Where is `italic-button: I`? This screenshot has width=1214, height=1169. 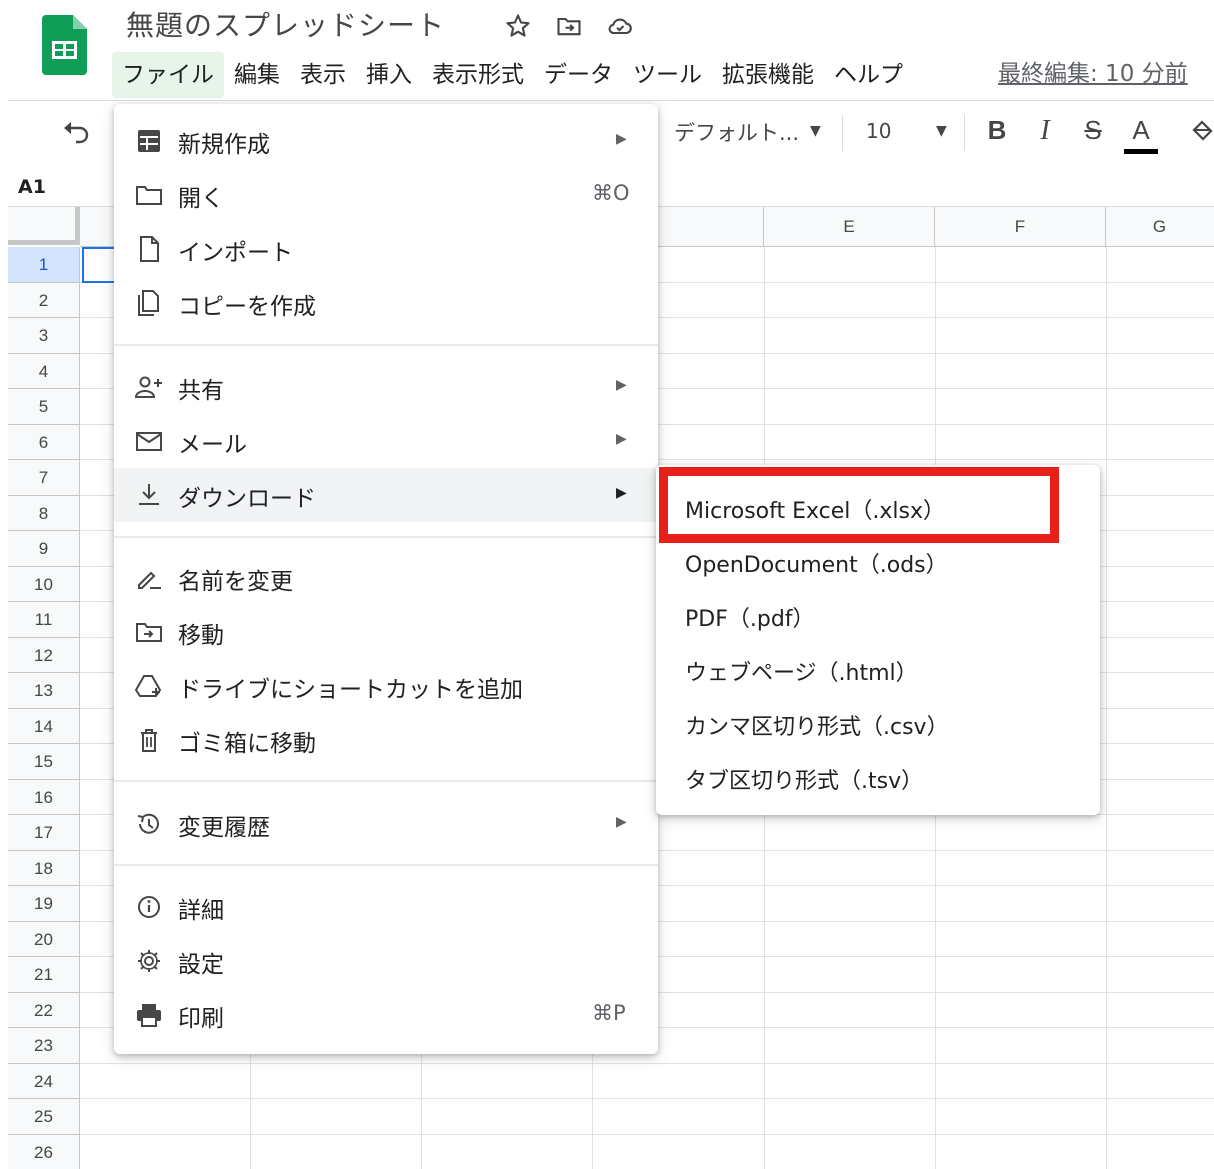
italic-button: I is located at coordinates (1045, 131).